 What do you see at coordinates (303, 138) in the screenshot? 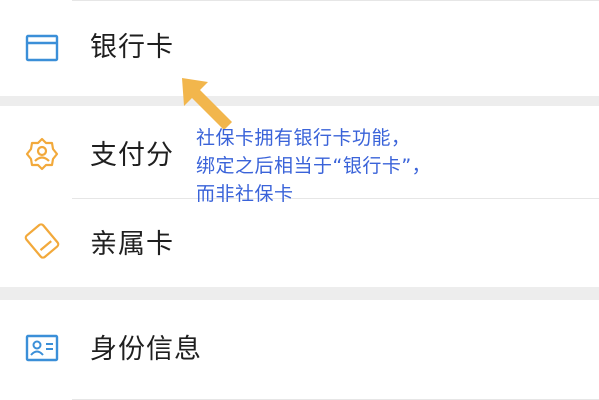
I see `annotation-line: 社保卡拥有银行卡功能，` at bounding box center [303, 138].